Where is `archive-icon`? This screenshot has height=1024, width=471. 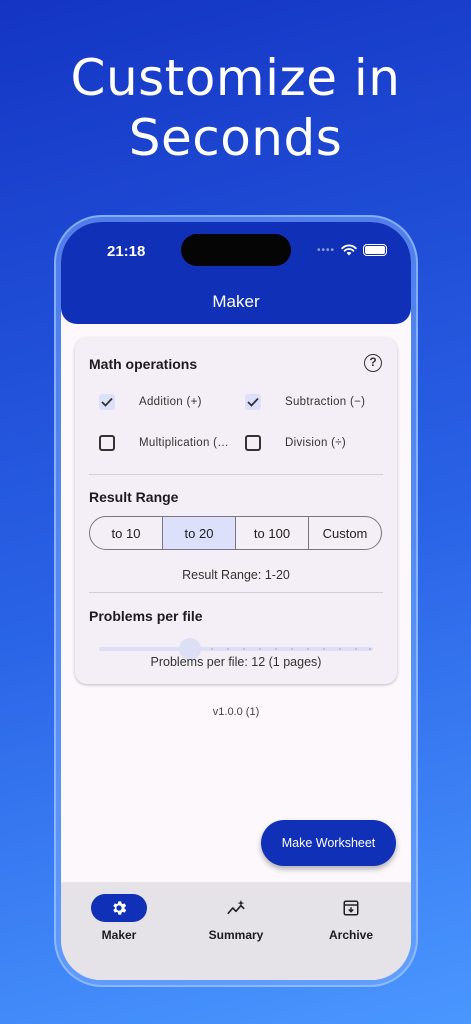 archive-icon is located at coordinates (351, 908).